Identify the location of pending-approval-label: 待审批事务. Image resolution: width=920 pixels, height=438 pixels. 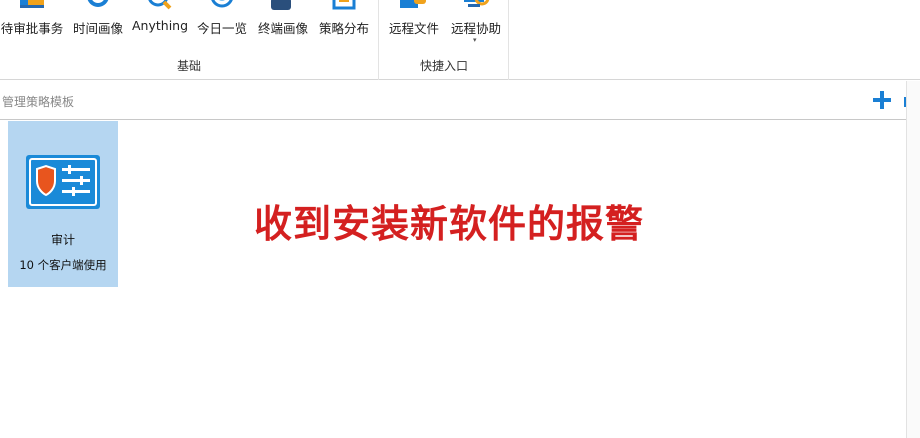
(32, 28).